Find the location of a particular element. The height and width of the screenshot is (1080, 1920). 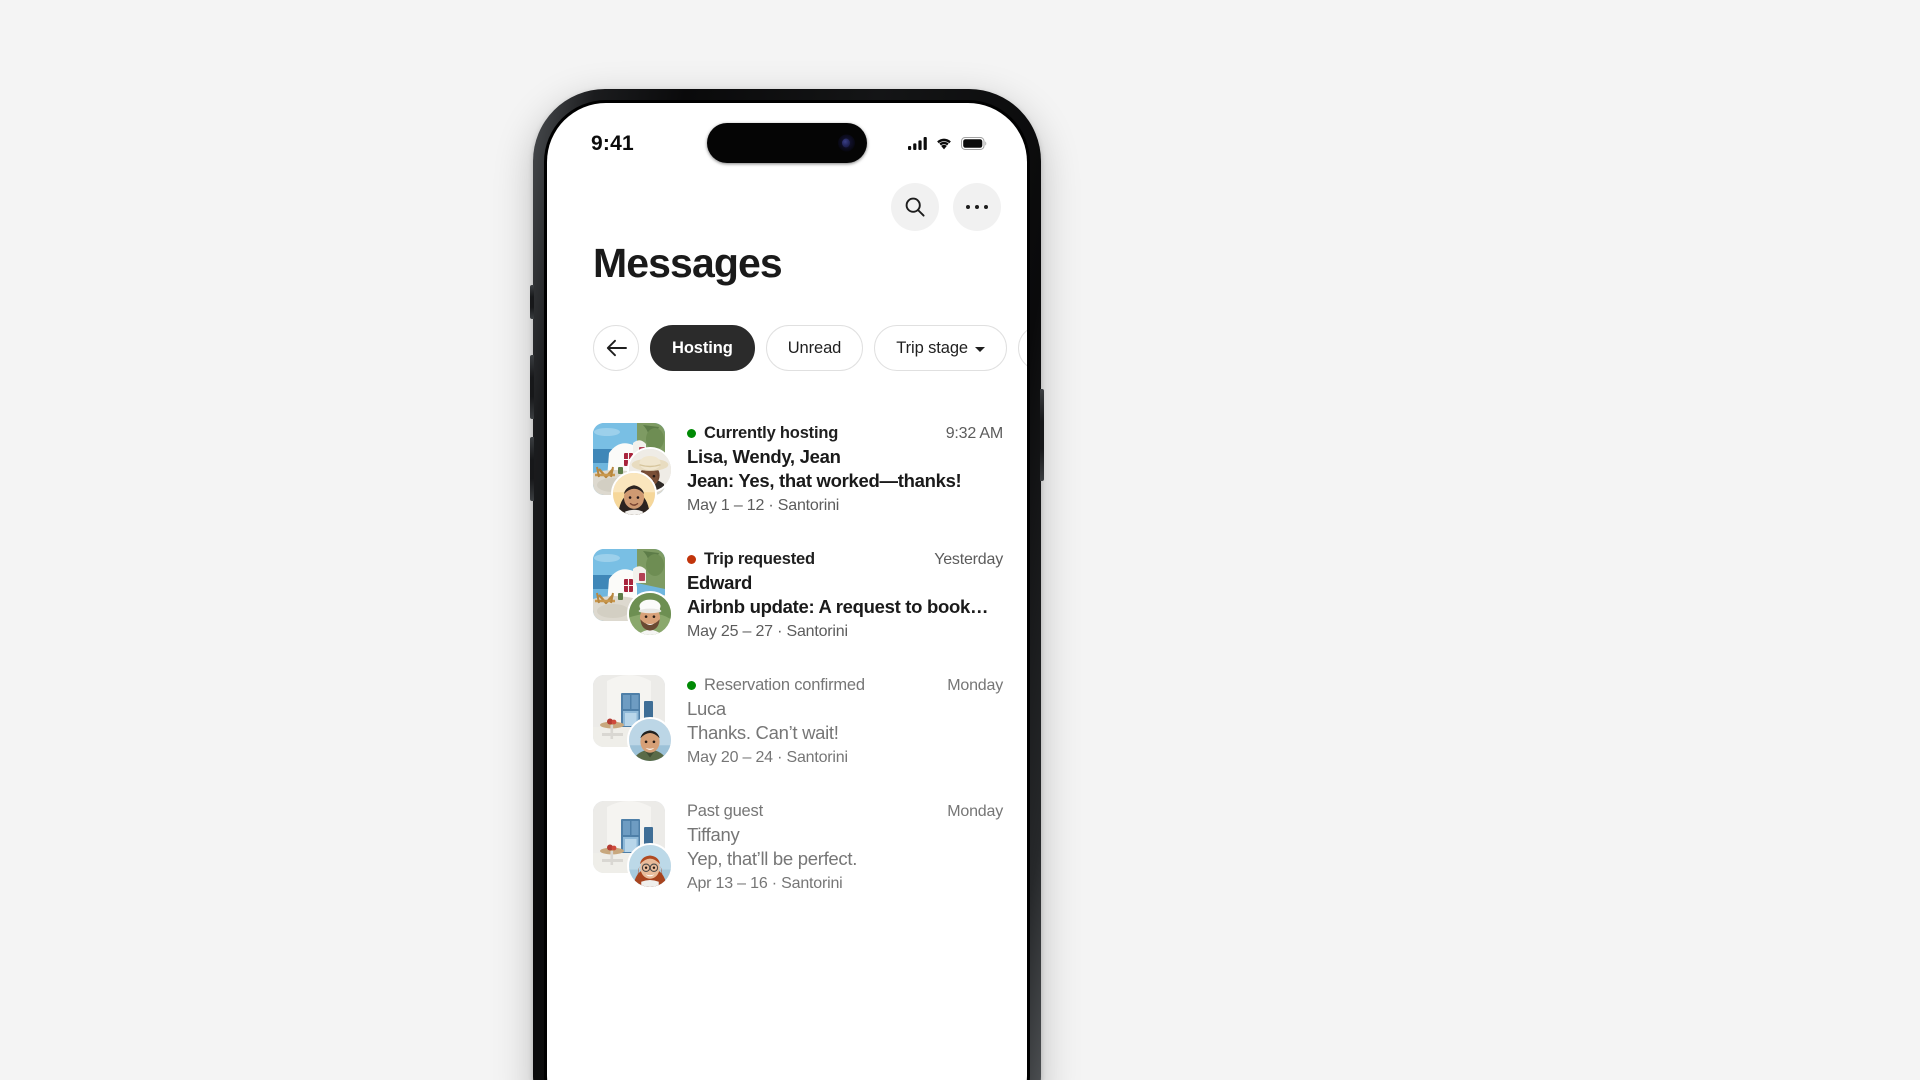

wifi-icon is located at coordinates (944, 143).